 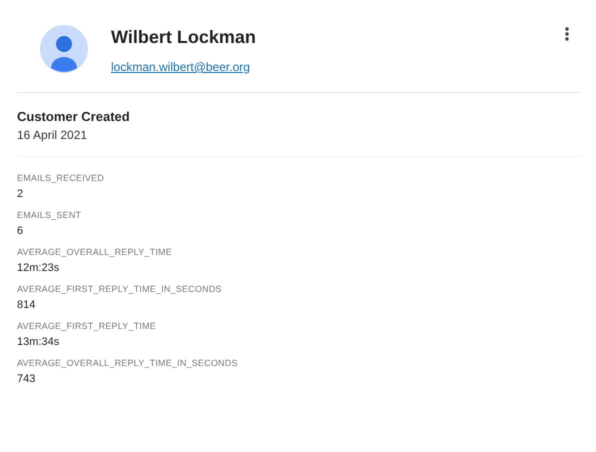 I want to click on stat-label: AVERAGE_FIRST_REPLY_TIME, so click(x=87, y=326).